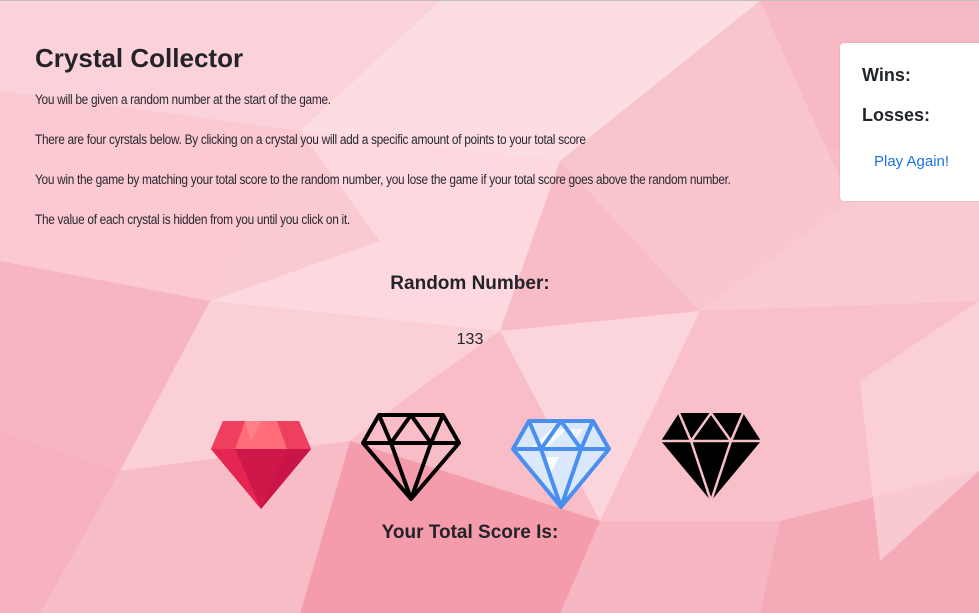  Describe the element at coordinates (911, 161) in the screenshot. I see `play-again-button: Play Again!` at that location.